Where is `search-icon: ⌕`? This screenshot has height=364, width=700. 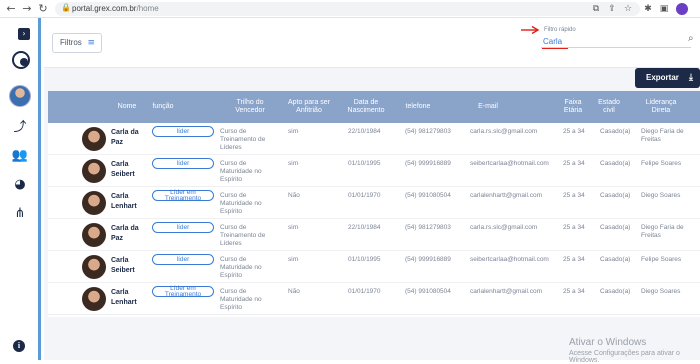
search-icon: ⌕ is located at coordinates (691, 38).